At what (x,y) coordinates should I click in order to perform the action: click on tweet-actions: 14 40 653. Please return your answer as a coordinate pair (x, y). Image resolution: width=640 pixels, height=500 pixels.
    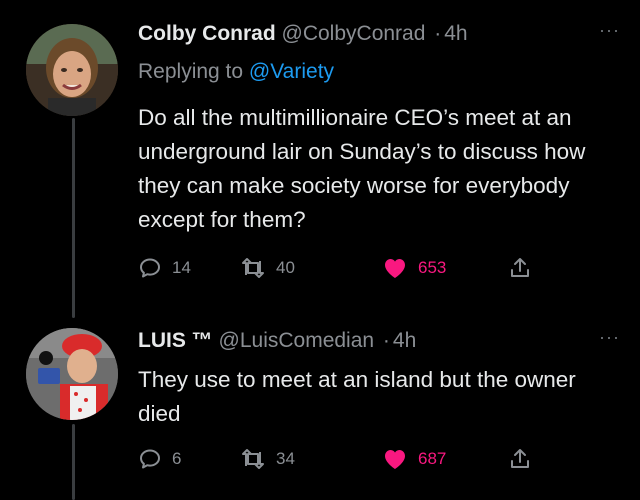
    Looking at the image, I should click on (348, 269).